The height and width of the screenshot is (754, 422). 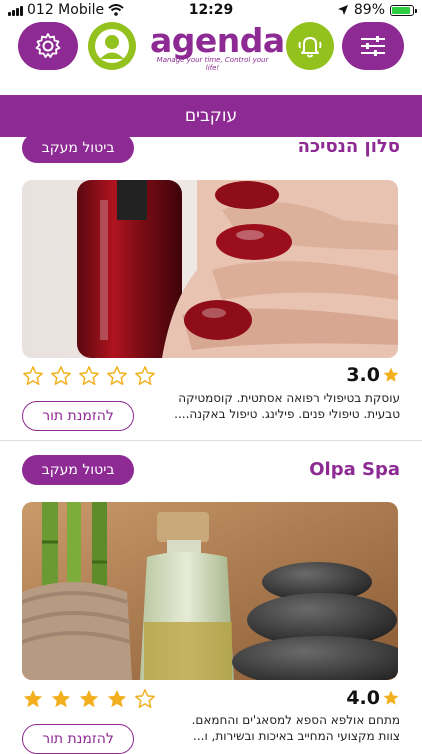 I want to click on status-right: 89%, so click(x=377, y=10).